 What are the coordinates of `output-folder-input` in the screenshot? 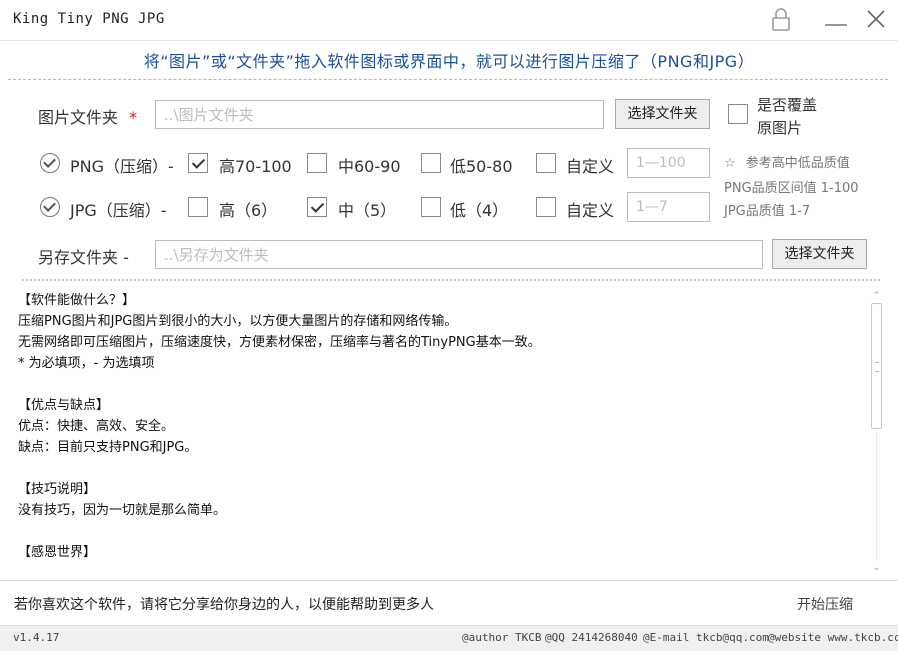 It's located at (459, 254).